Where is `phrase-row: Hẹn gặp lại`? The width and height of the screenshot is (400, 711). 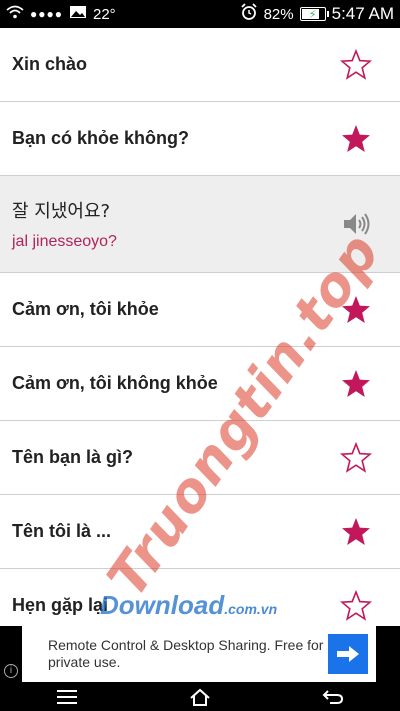 phrase-row: Hẹn gặp lại is located at coordinates (200, 597).